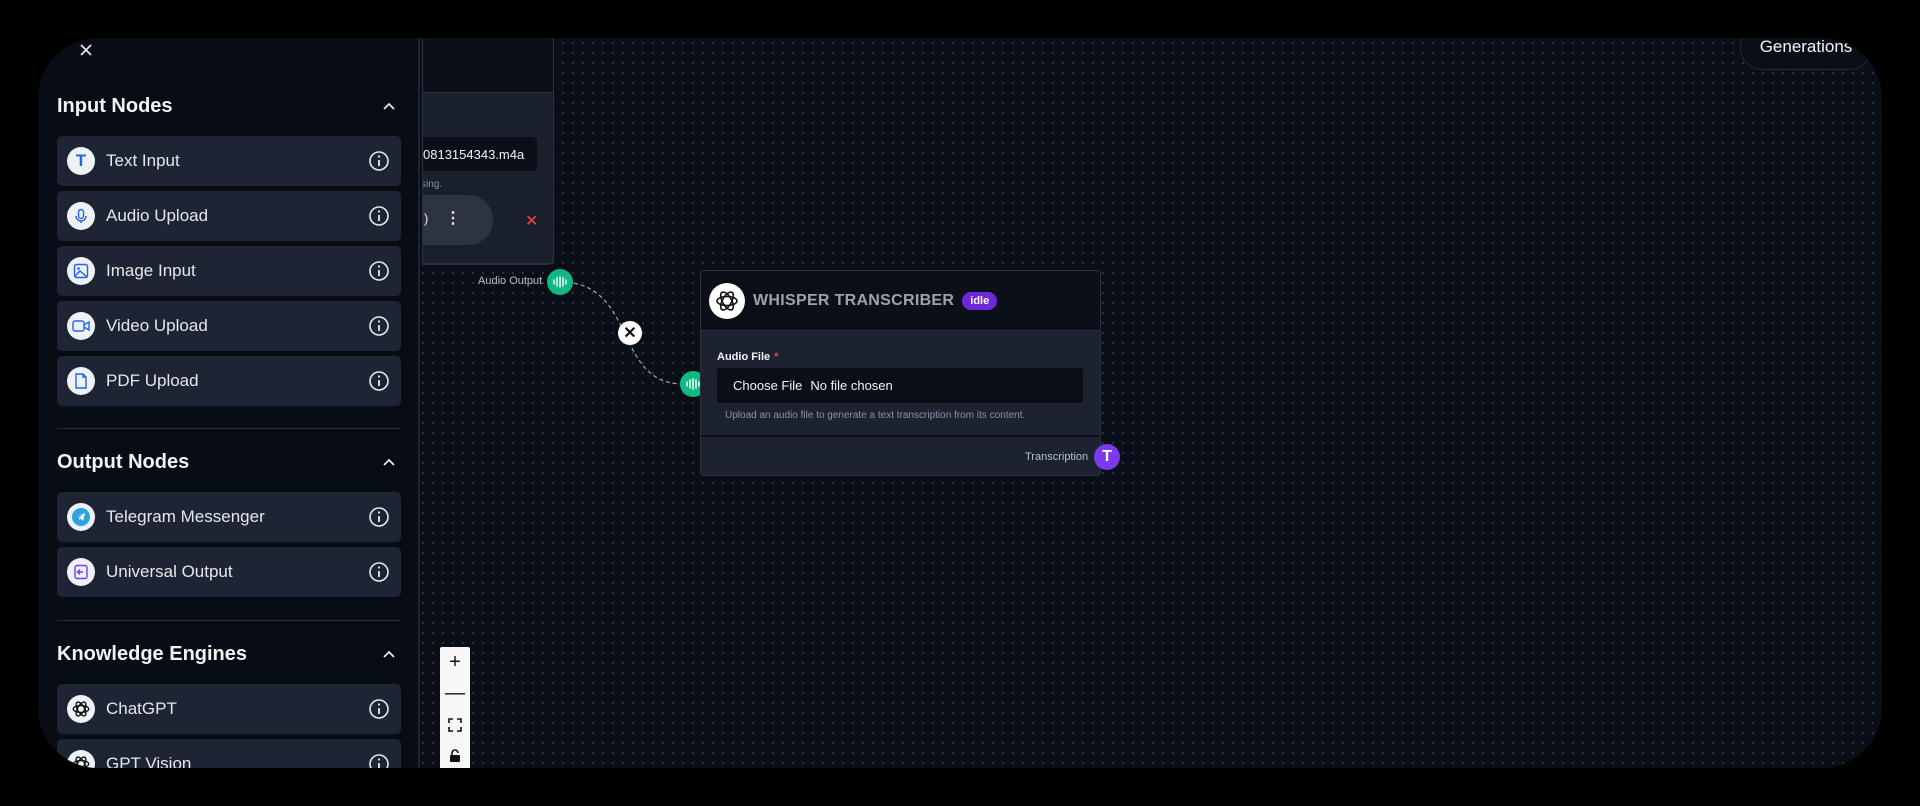 Image resolution: width=1920 pixels, height=806 pixels. Describe the element at coordinates (776, 357) in the screenshot. I see `required-mark: *` at that location.